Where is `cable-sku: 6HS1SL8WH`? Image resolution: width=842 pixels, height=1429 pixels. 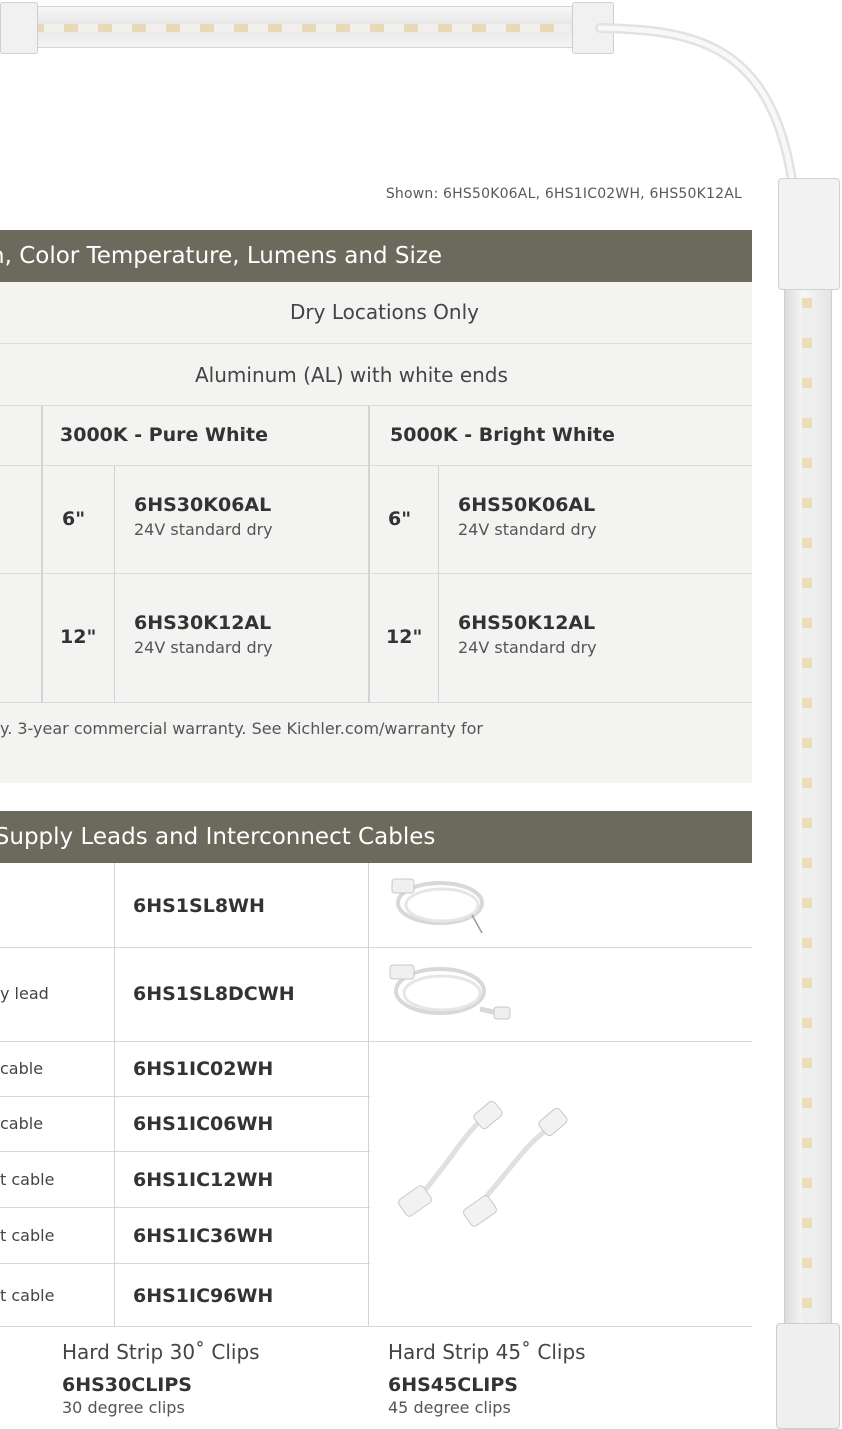
cable-sku: 6HS1SL8WH is located at coordinates (199, 906).